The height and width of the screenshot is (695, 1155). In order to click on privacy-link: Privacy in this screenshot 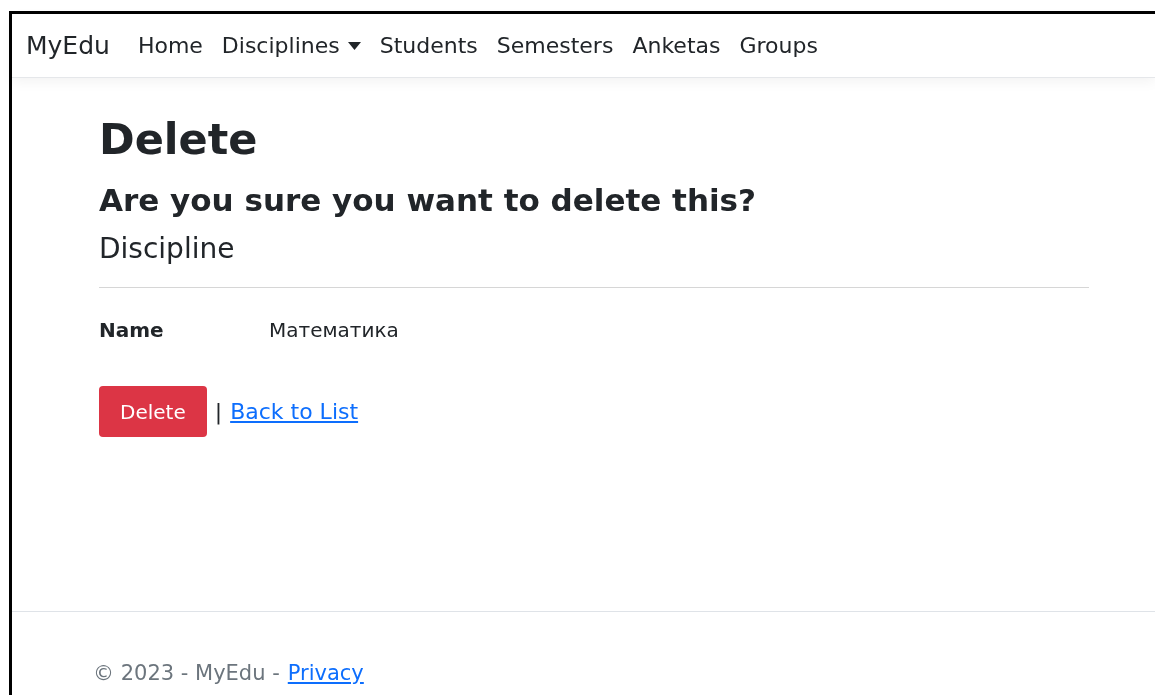, I will do `click(325, 673)`.